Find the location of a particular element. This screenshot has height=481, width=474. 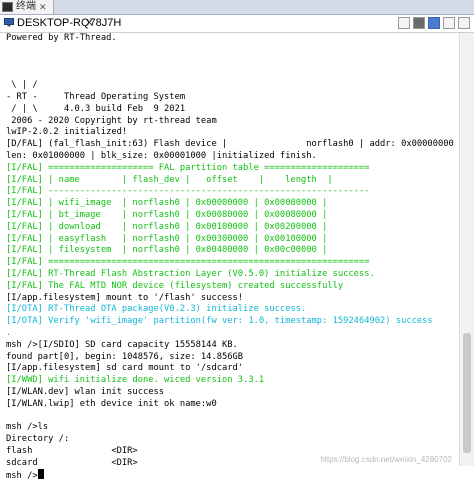

terminal-line: 2006 - 2020 Copyright by rt-thread team is located at coordinates (111, 120).